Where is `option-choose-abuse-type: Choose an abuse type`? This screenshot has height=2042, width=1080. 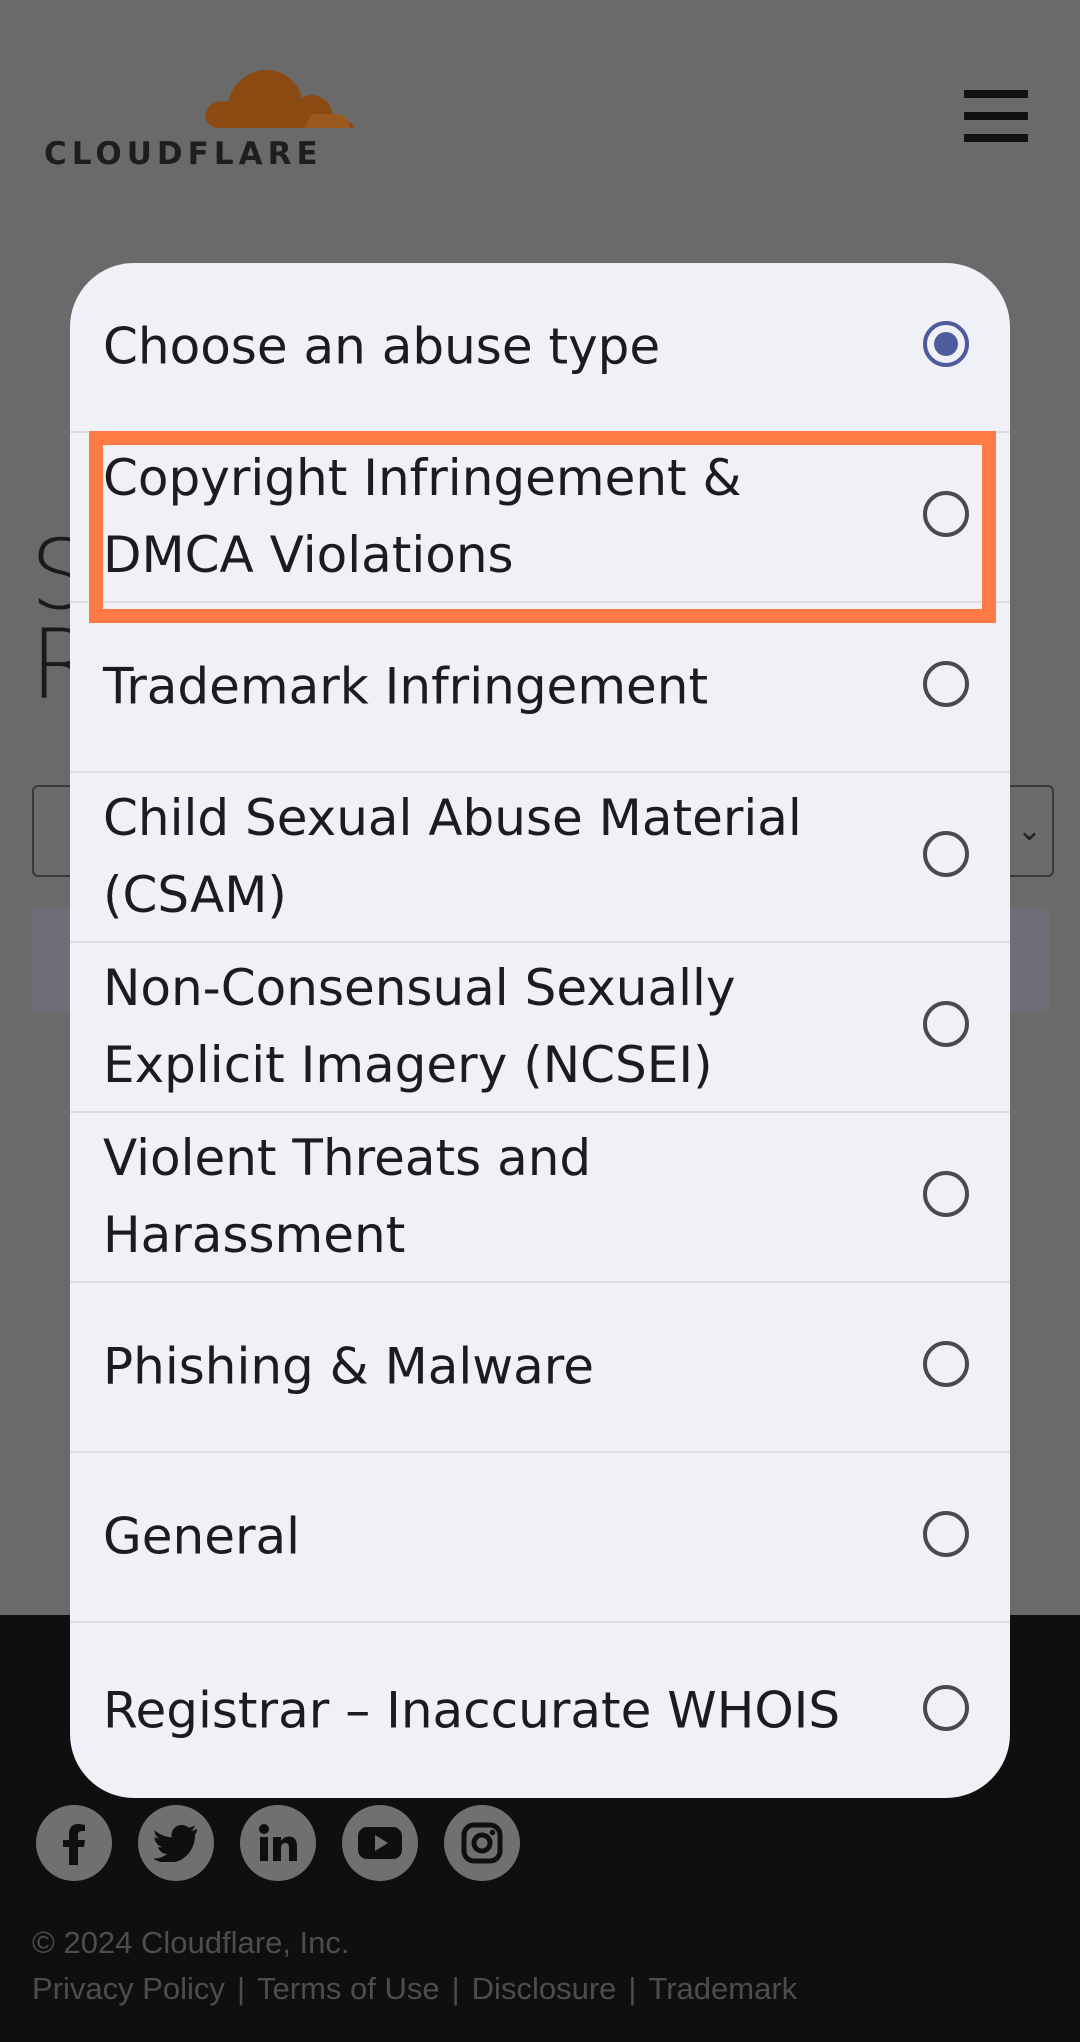 option-choose-abuse-type: Choose an abuse type is located at coordinates (540, 348).